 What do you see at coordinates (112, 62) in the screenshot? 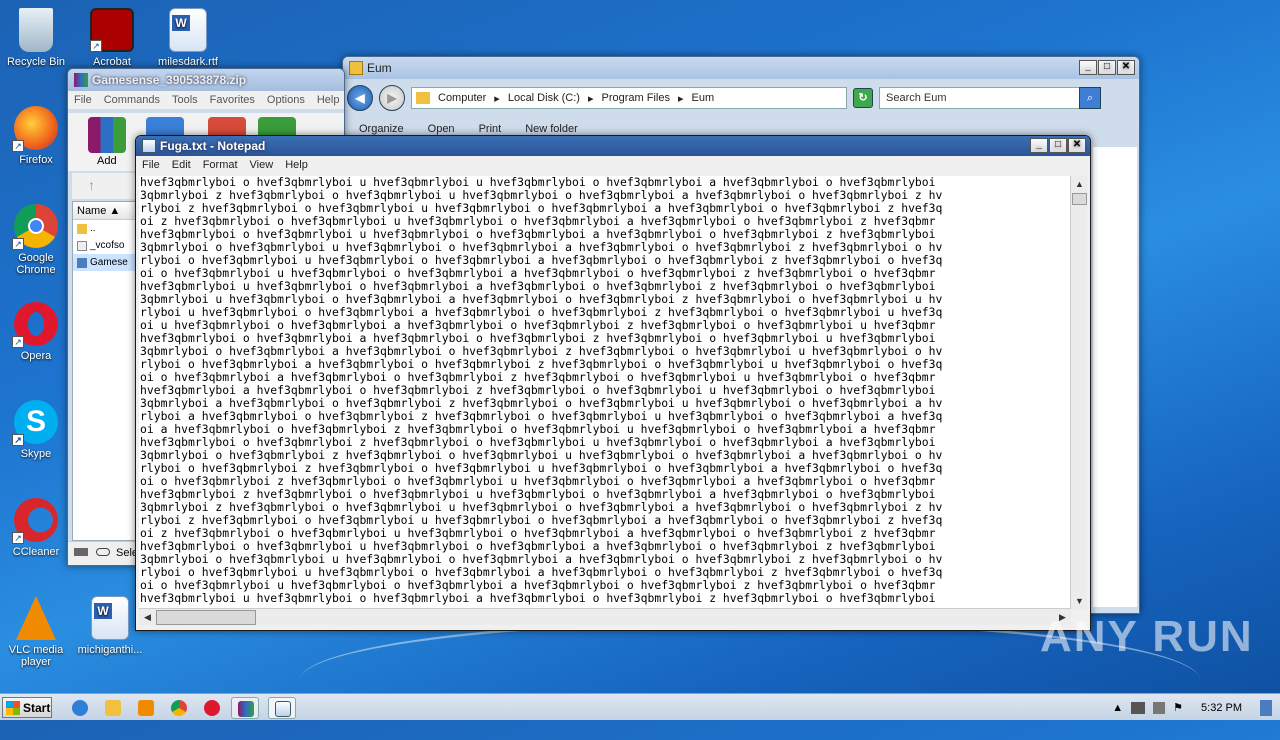
I see `desktop-icon-label: Acrobat` at bounding box center [112, 62].